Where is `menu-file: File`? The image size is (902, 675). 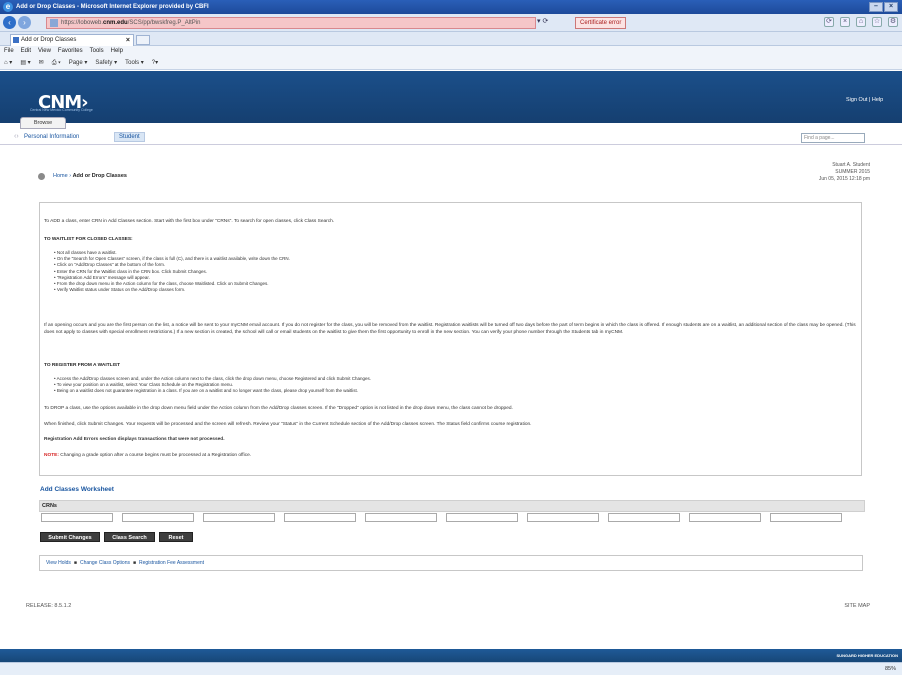
menu-file: File is located at coordinates (9, 51).